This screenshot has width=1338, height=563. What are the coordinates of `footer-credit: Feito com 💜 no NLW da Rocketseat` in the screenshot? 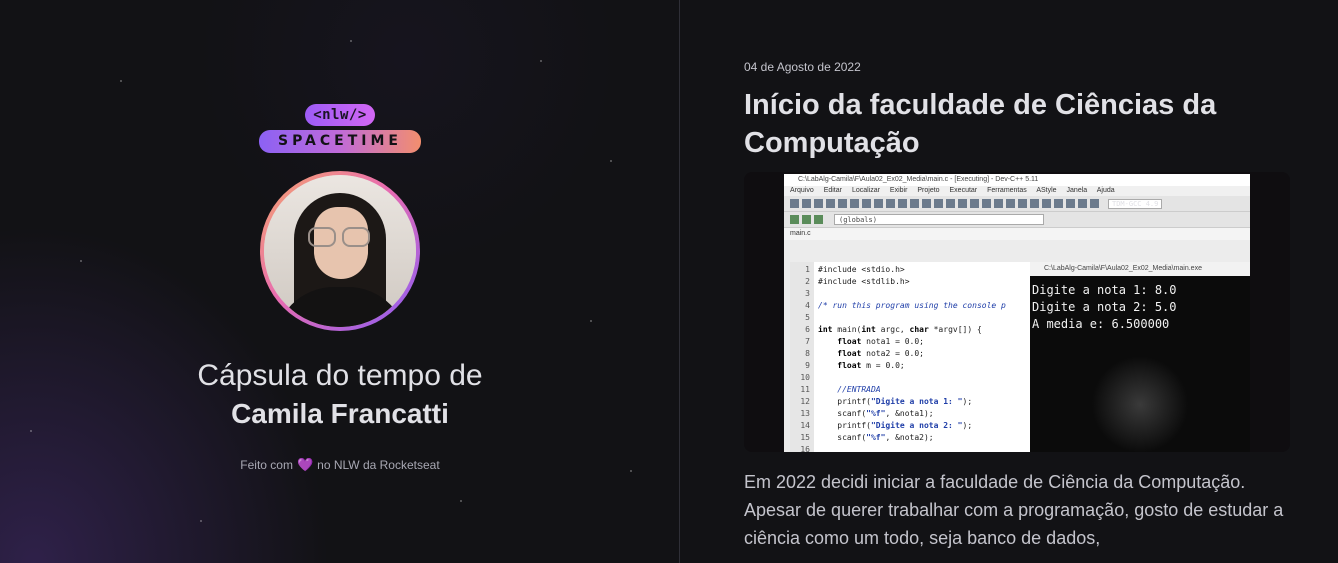 It's located at (339, 465).